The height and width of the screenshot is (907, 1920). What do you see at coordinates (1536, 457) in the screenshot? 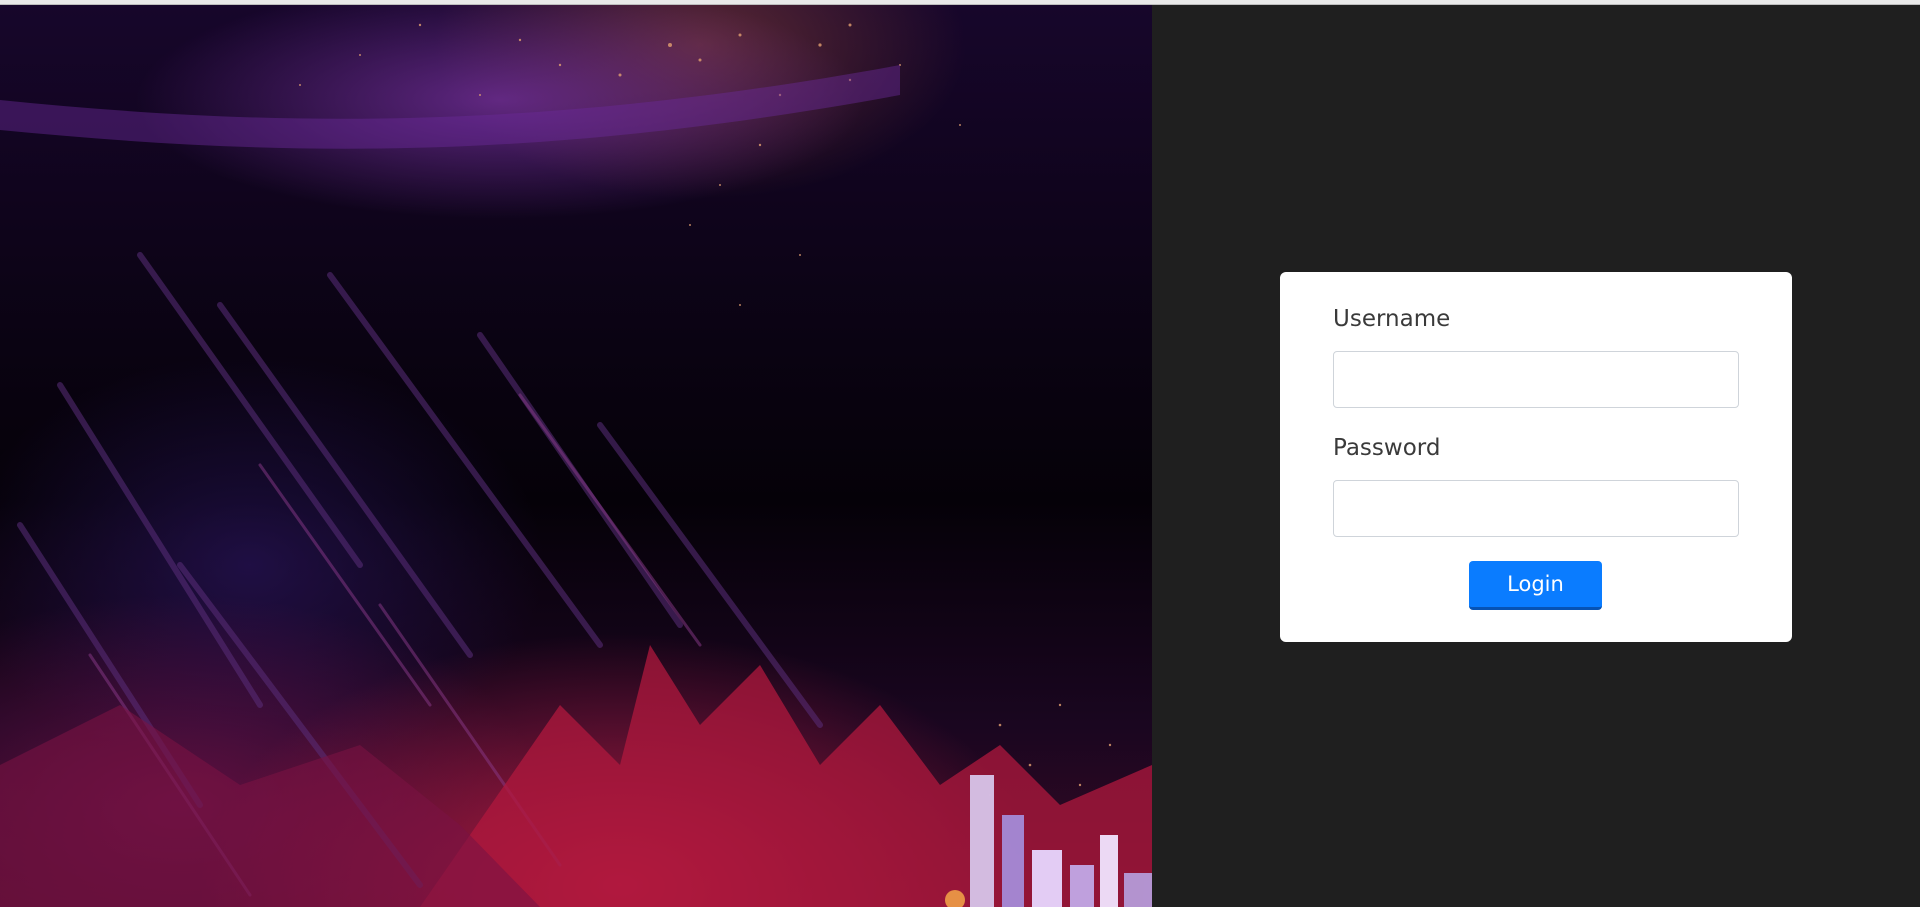
I see `login-card: Username Password Login` at bounding box center [1536, 457].